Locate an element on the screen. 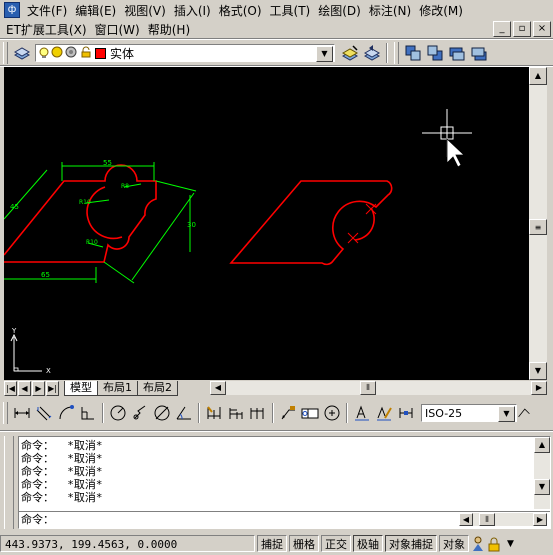 Image resolution: width=553 pixels, height=555 pixels. scroll-thumb: ≡ is located at coordinates (538, 227).